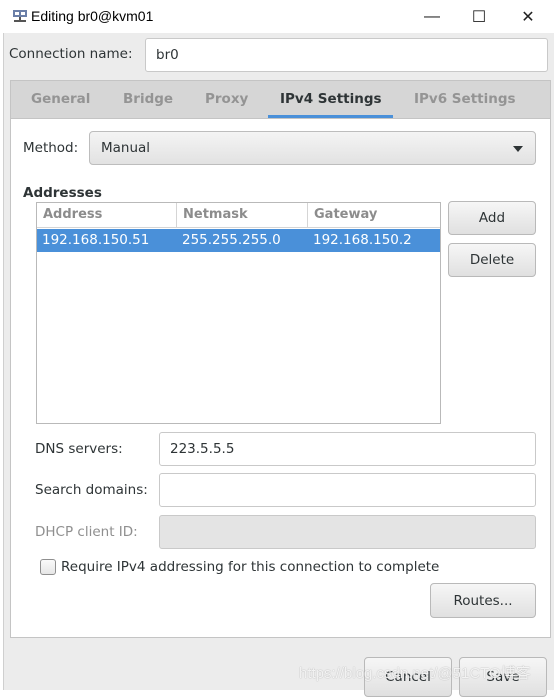 This screenshot has height=697, width=554. What do you see at coordinates (330, 116) in the screenshot?
I see `active-tab-indicator` at bounding box center [330, 116].